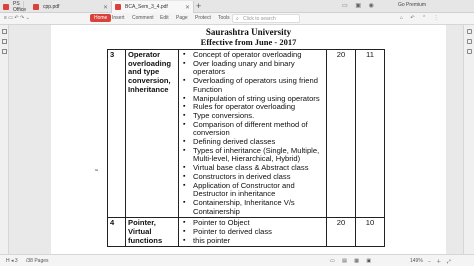 The width and height of the screenshot is (474, 266). What do you see at coordinates (37, 261) in the screenshot?
I see `page-count: /38 Pages` at bounding box center [37, 261].